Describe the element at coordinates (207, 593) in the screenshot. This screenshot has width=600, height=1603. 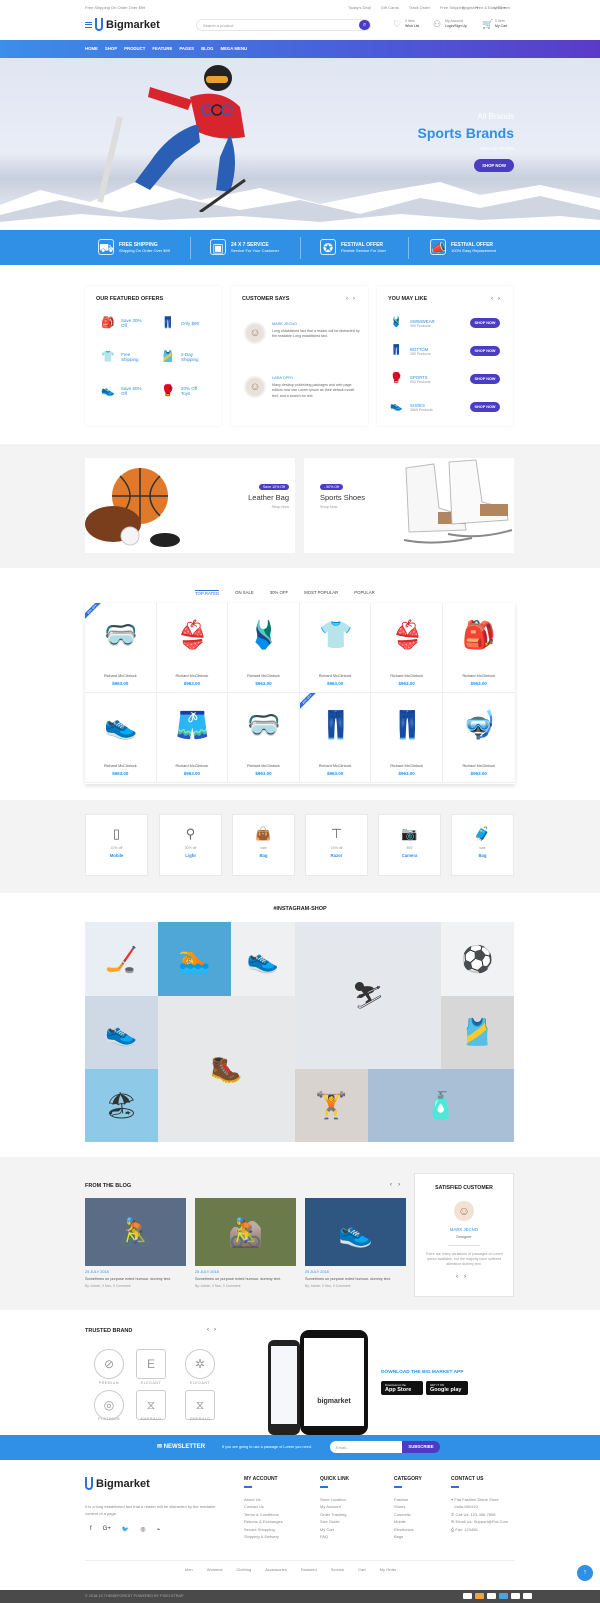
I see `tab-top-rated: TOP RATED` at that location.